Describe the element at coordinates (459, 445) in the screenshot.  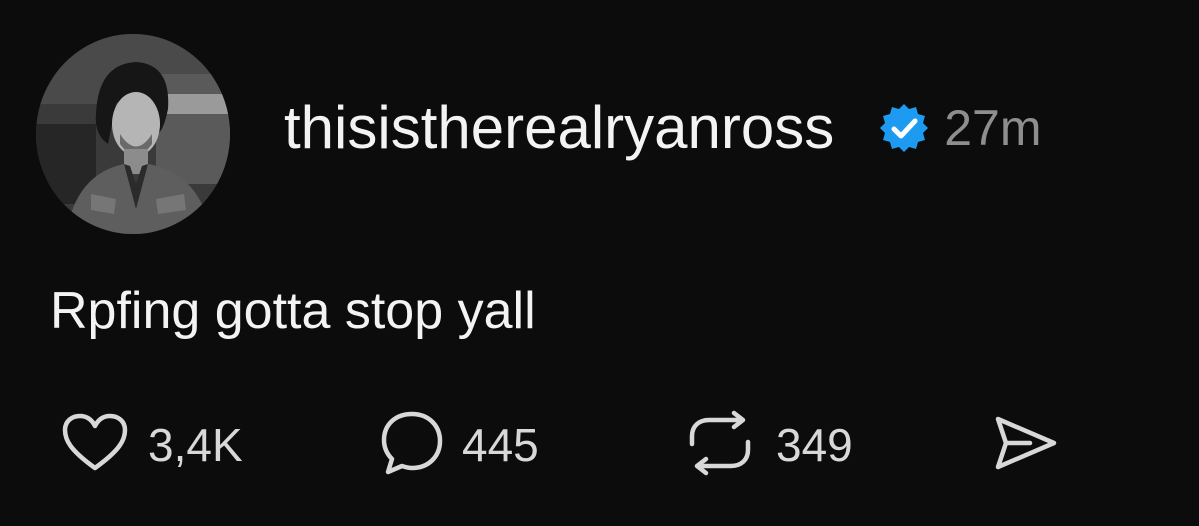
I see `reply-button: 445` at that location.